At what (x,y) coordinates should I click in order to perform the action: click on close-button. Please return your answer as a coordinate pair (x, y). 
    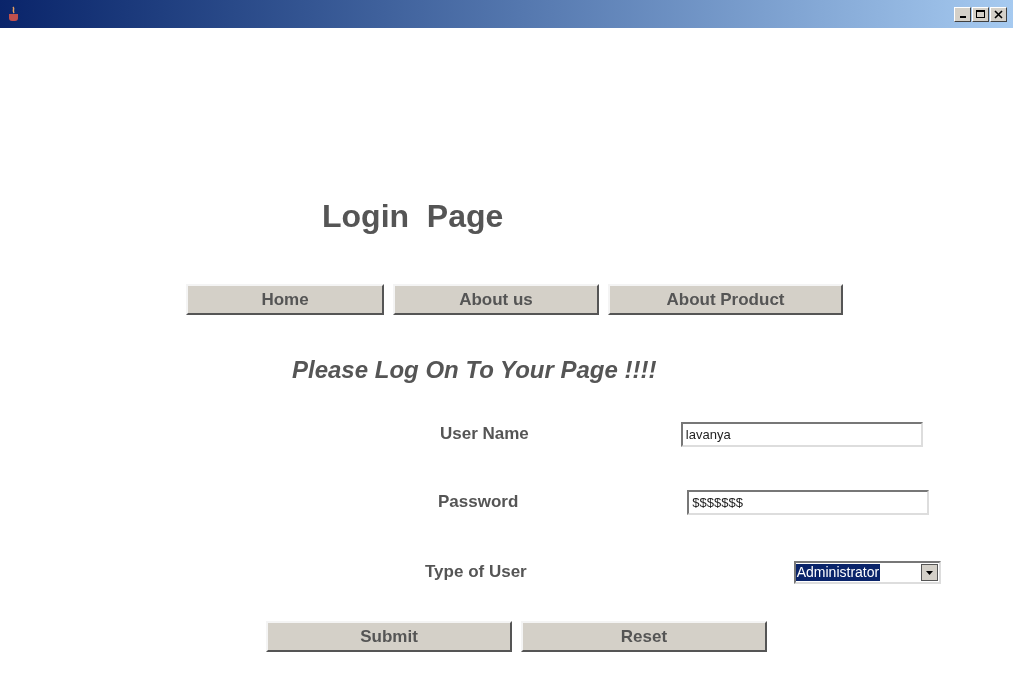
    Looking at the image, I should click on (998, 14).